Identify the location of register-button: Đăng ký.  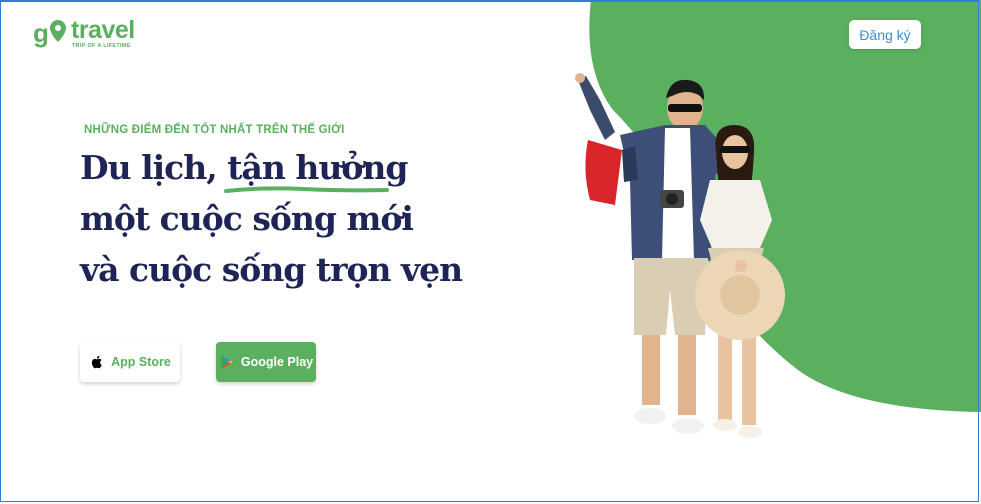
(885, 34).